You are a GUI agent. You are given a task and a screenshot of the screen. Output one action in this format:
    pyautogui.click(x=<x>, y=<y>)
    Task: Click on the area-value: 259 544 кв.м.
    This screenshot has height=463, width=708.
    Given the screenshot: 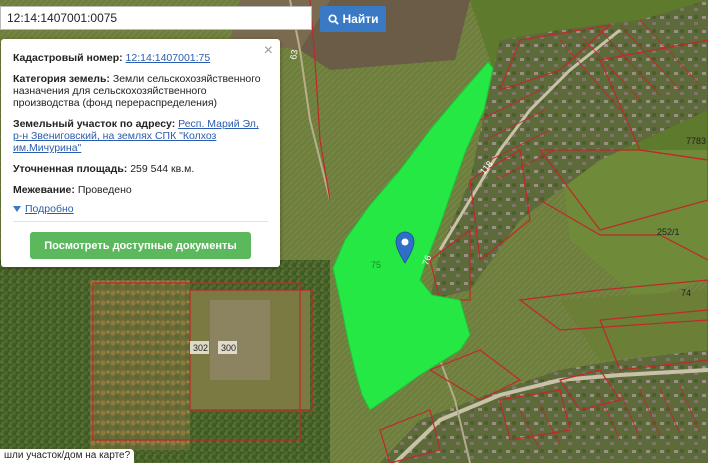 What is the action you would take?
    pyautogui.click(x=162, y=169)
    